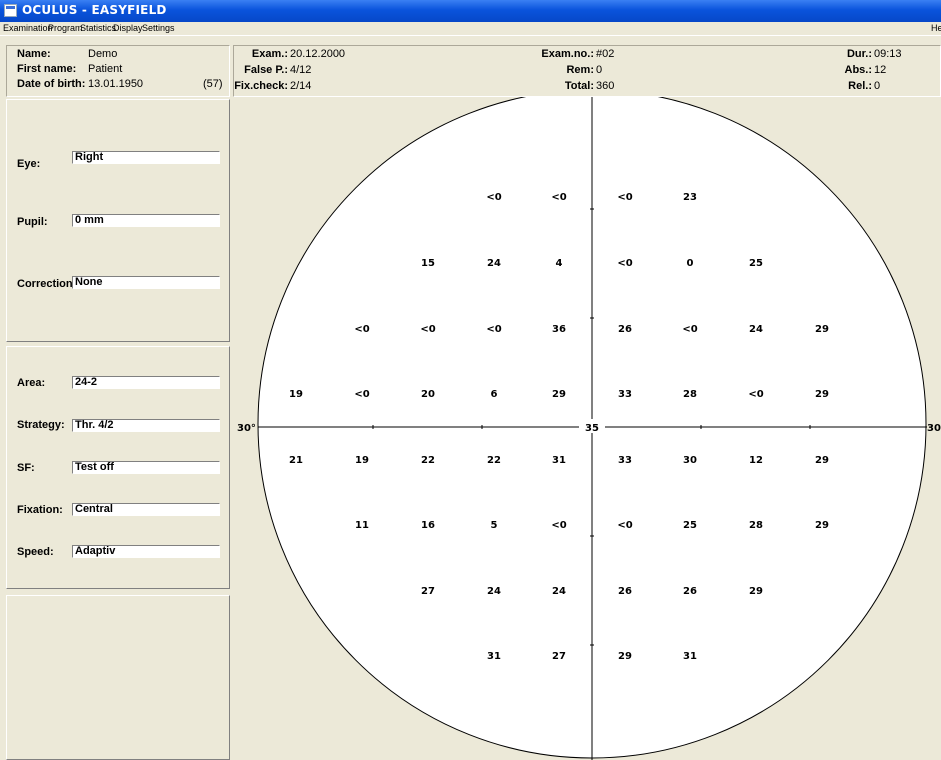  I want to click on menu-program: Program, so click(65, 28).